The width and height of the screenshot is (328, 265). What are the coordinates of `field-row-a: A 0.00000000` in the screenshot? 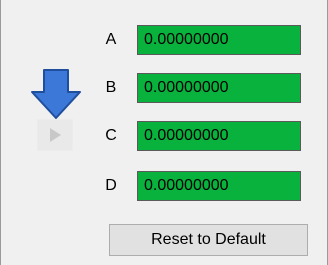 It's located at (201, 40).